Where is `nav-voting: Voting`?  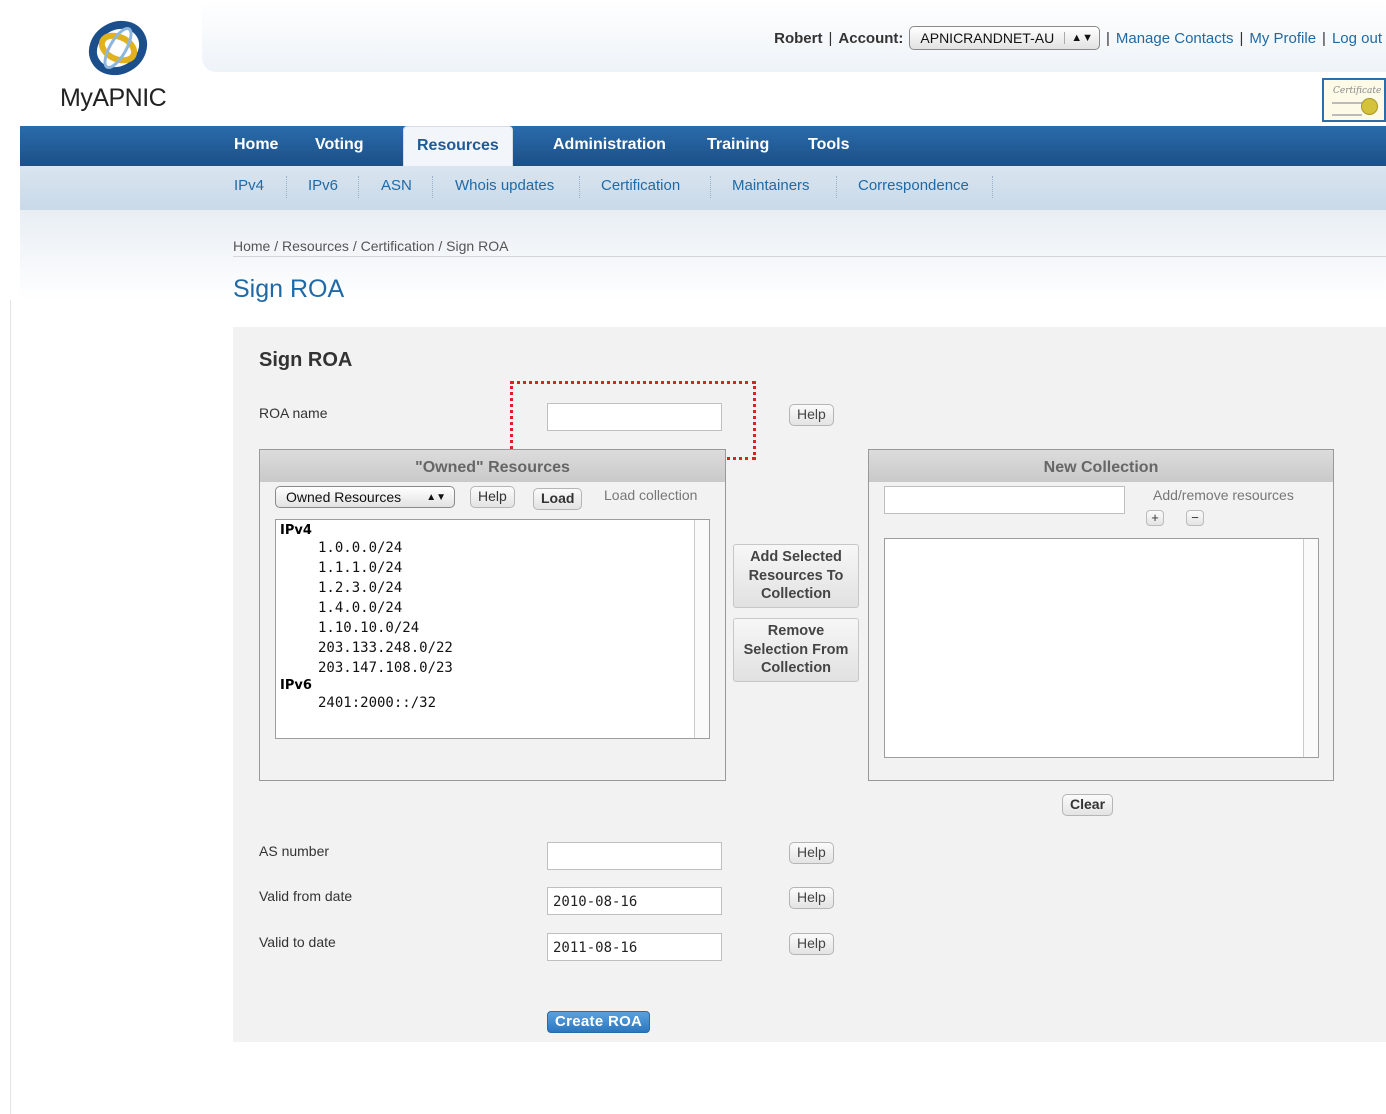
nav-voting: Voting is located at coordinates (339, 146).